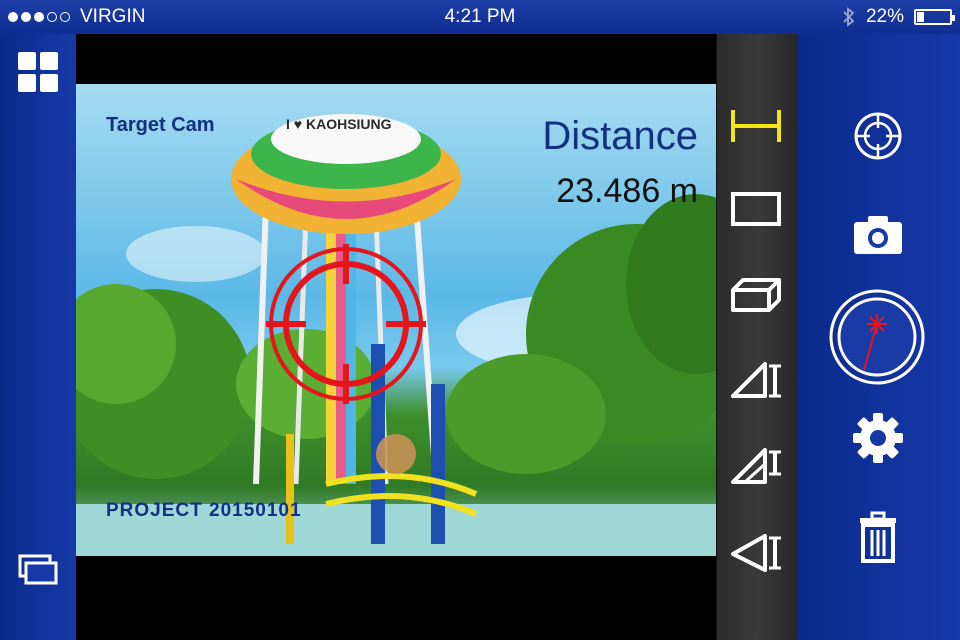  Describe the element at coordinates (756, 381) in the screenshot. I see `angle-measure-icon` at that location.